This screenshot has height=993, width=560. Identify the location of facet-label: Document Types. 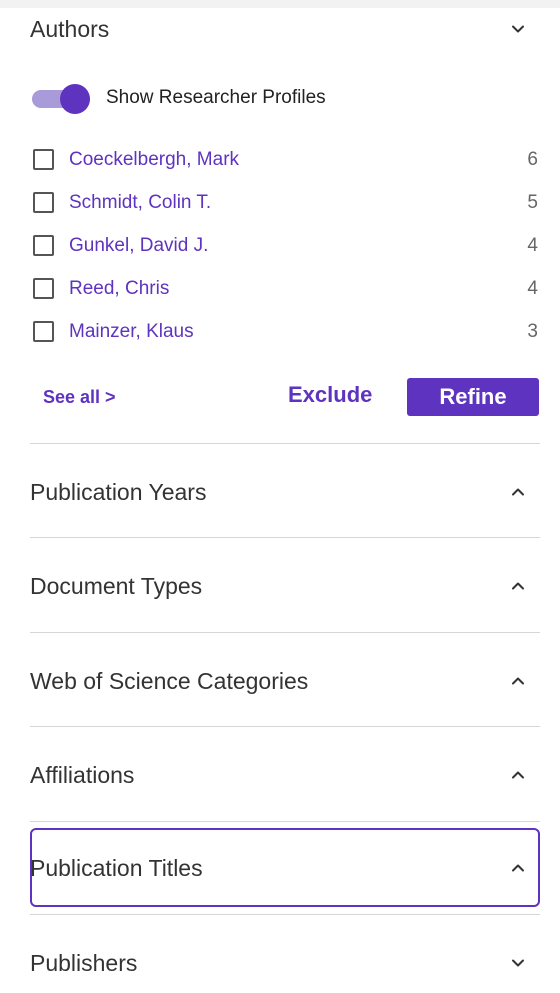
(116, 585).